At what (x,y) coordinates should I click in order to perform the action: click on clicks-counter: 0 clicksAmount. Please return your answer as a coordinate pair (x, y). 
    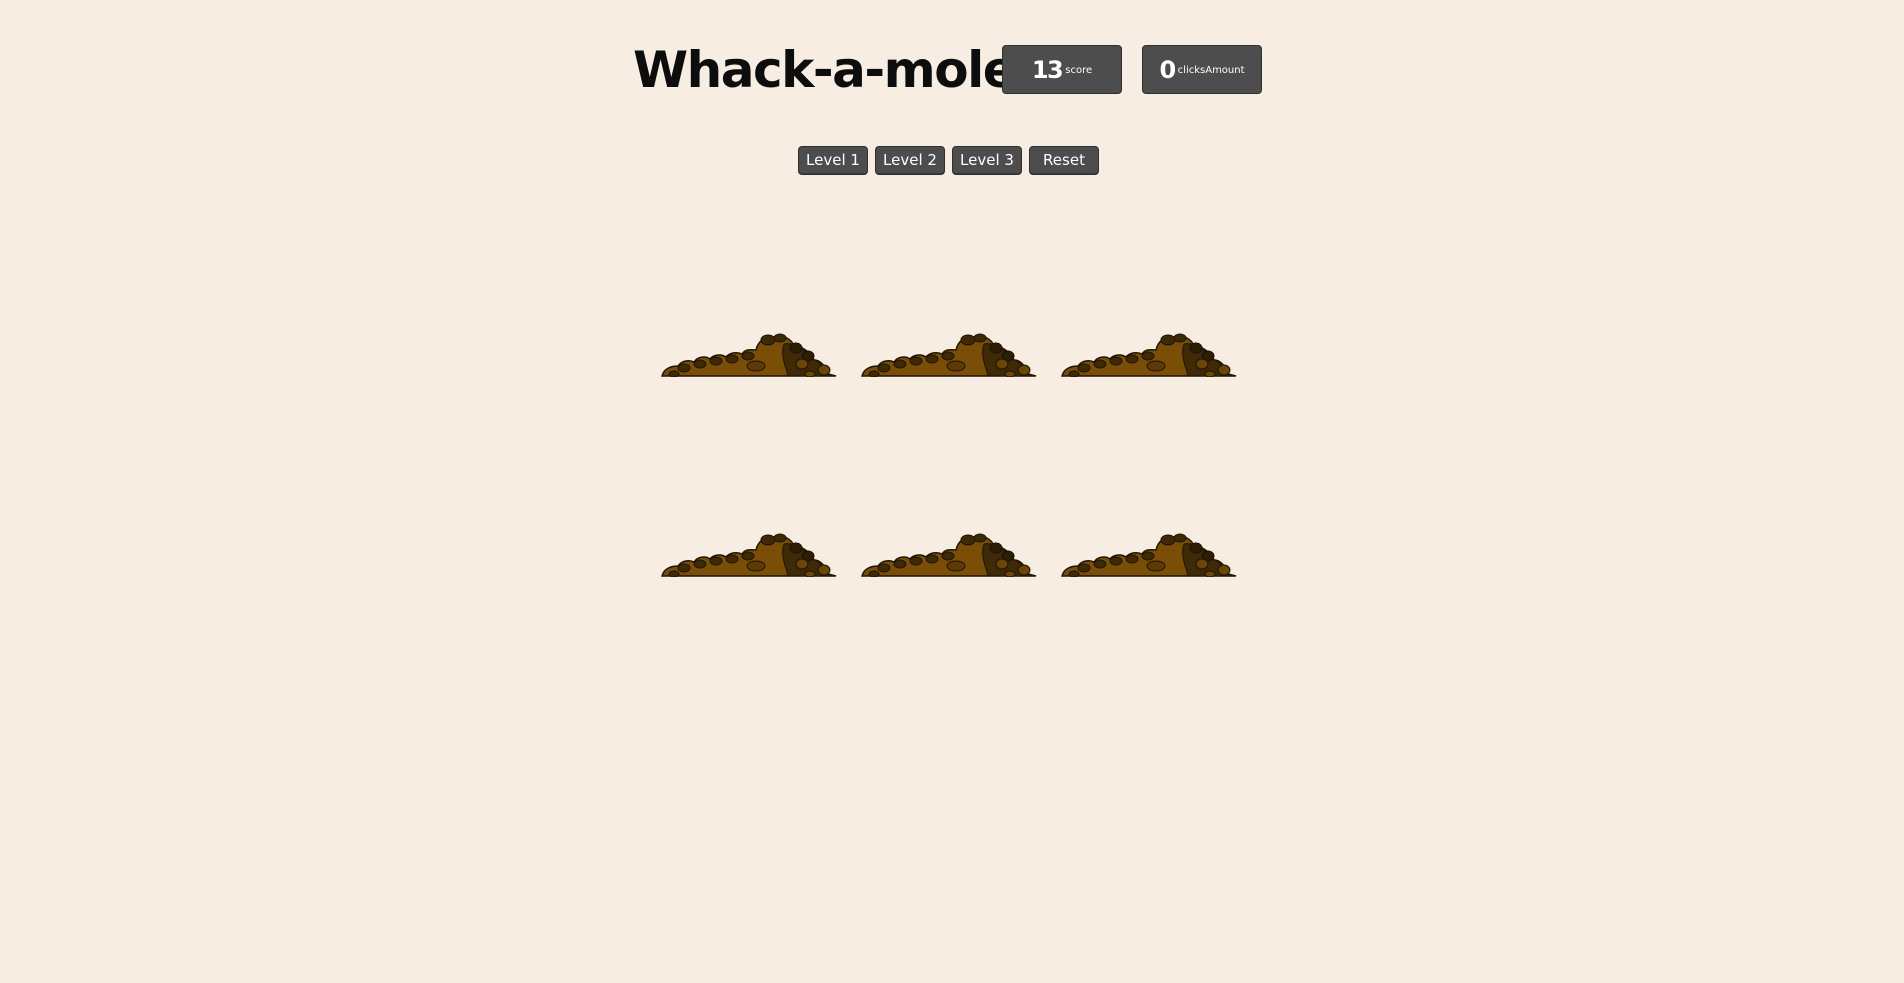
    Looking at the image, I should click on (1202, 69).